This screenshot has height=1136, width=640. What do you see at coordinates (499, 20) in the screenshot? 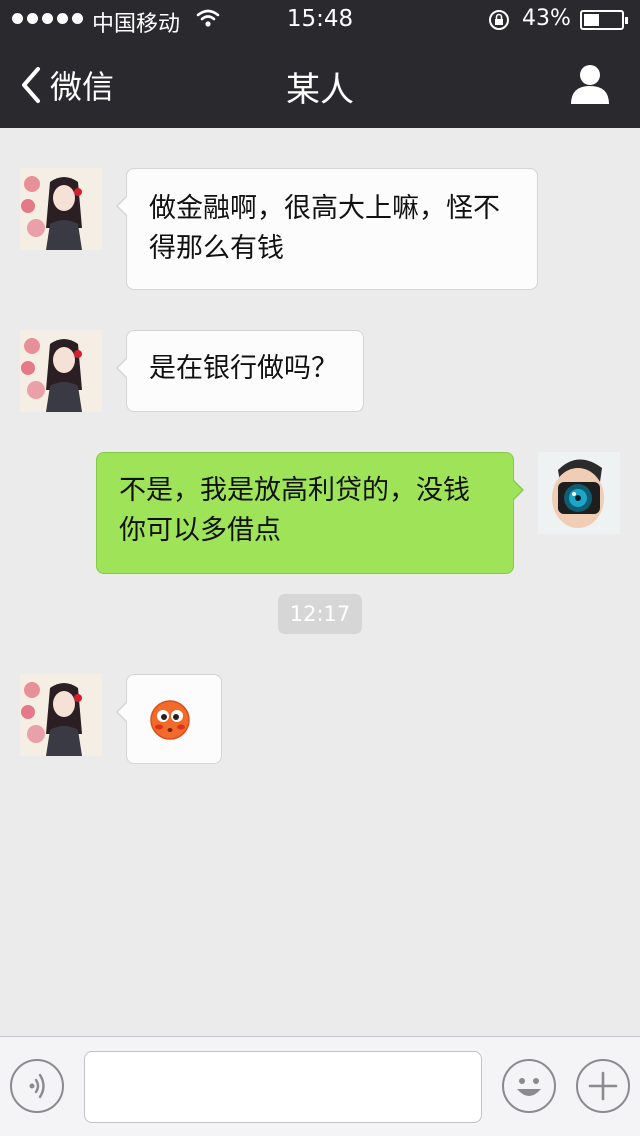
I see `rotation-lock-icon` at bounding box center [499, 20].